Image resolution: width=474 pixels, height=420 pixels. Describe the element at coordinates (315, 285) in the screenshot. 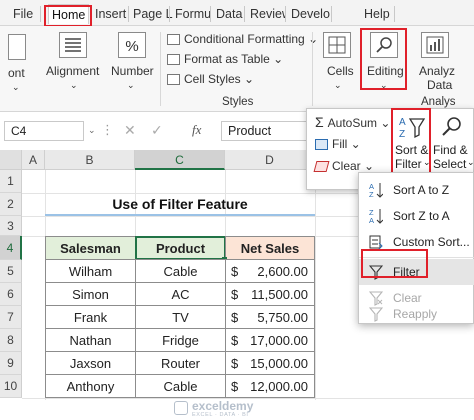

I see `gridline` at that location.